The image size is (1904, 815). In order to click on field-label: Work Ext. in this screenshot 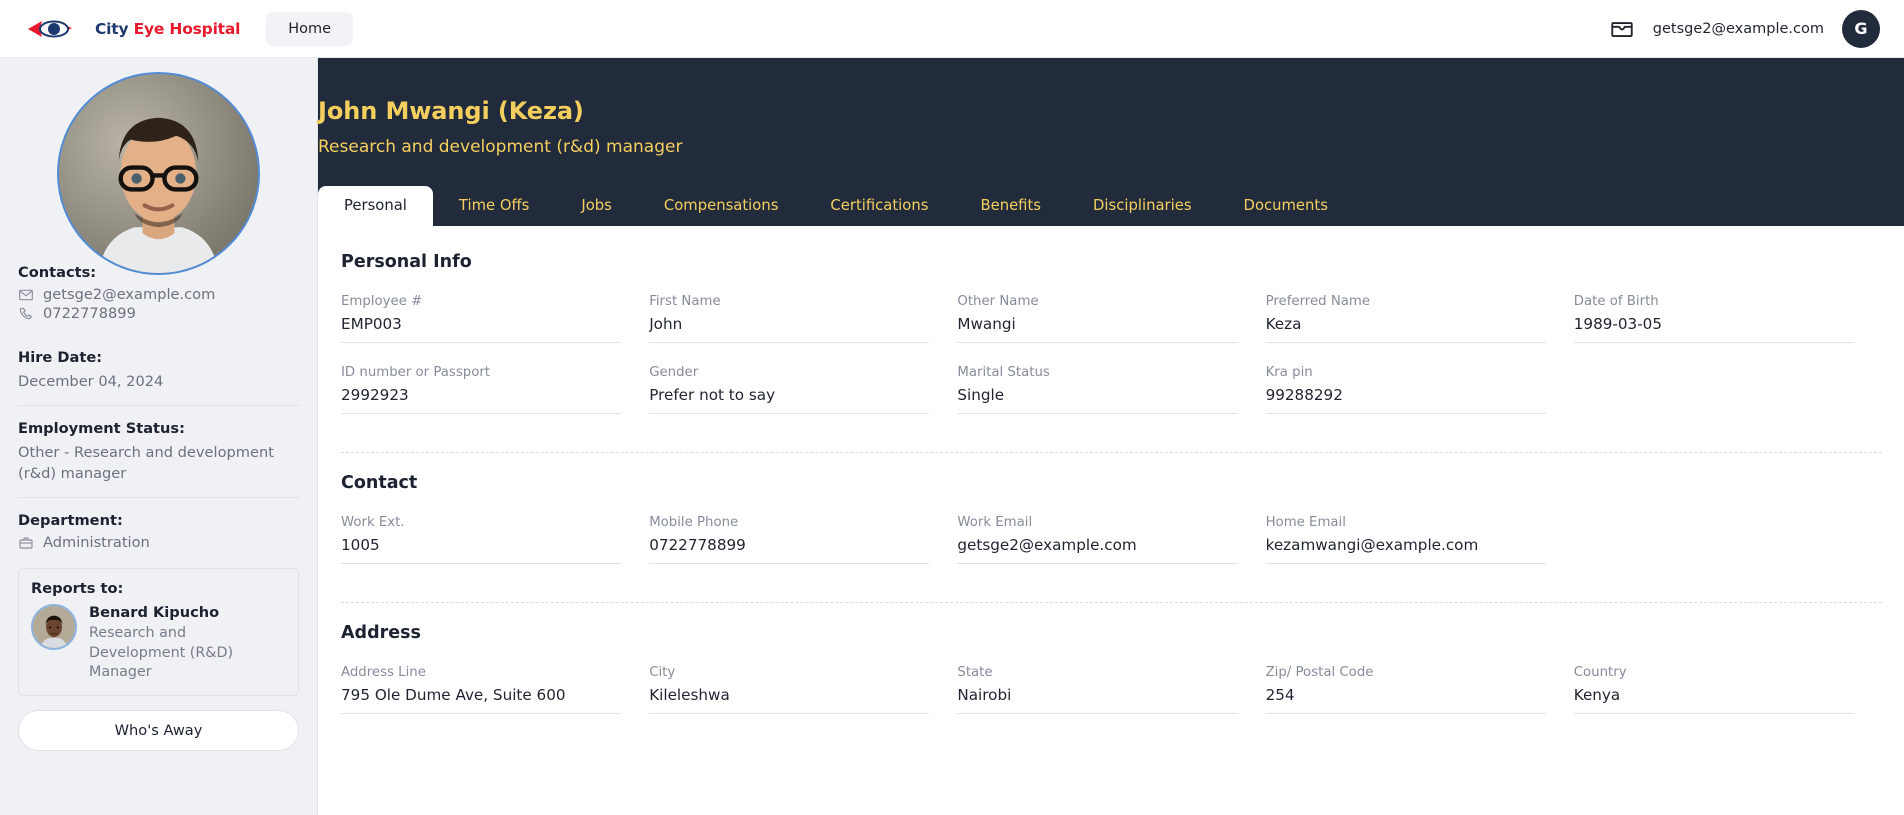, I will do `click(373, 522)`.